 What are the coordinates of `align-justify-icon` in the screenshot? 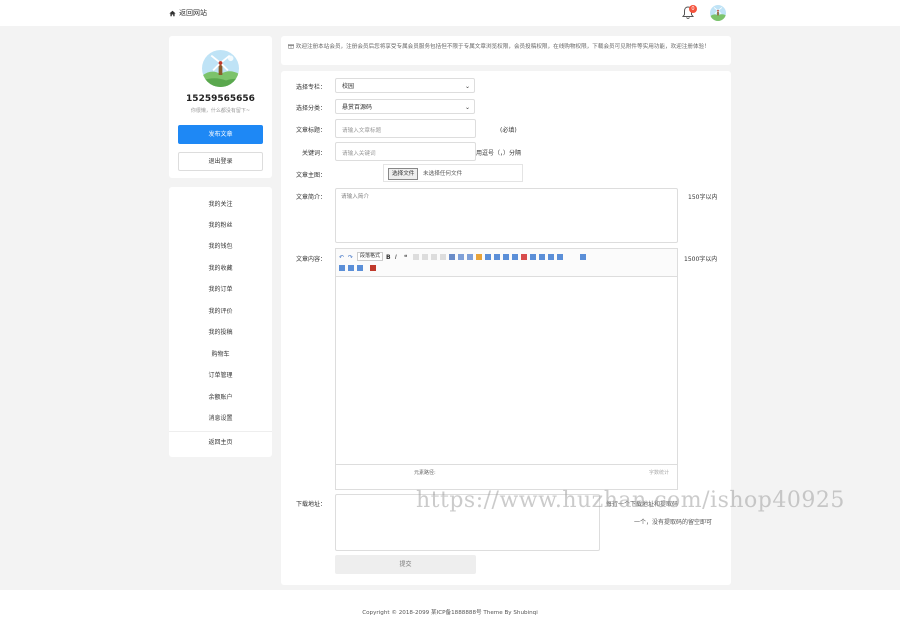 It's located at (443, 256).